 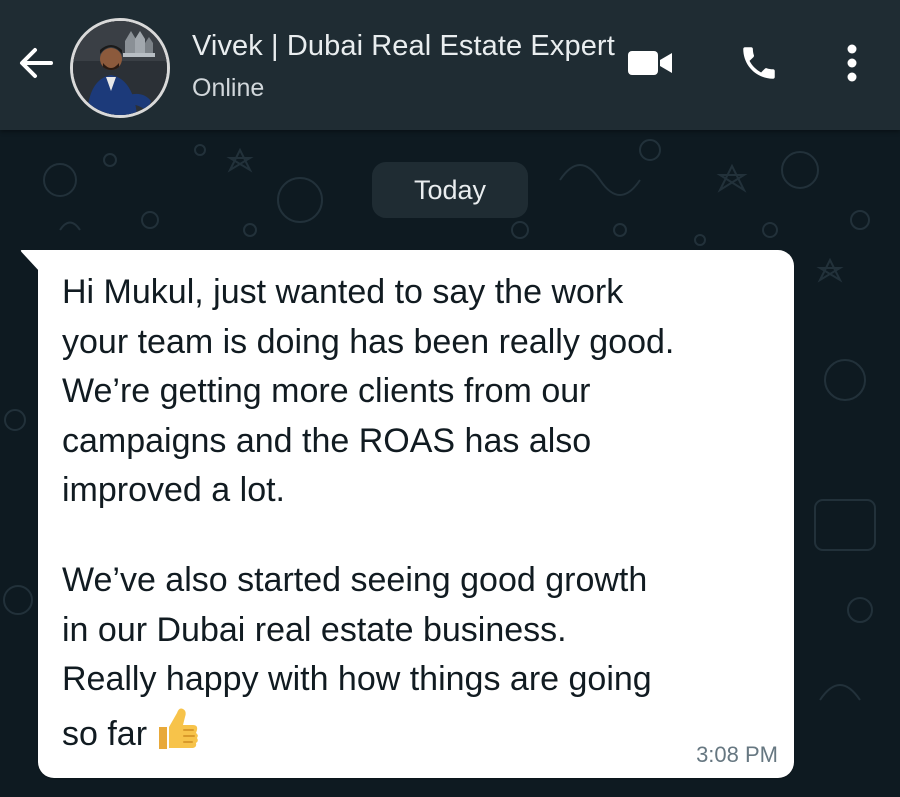 I want to click on more-vertical-icon, so click(x=852, y=65).